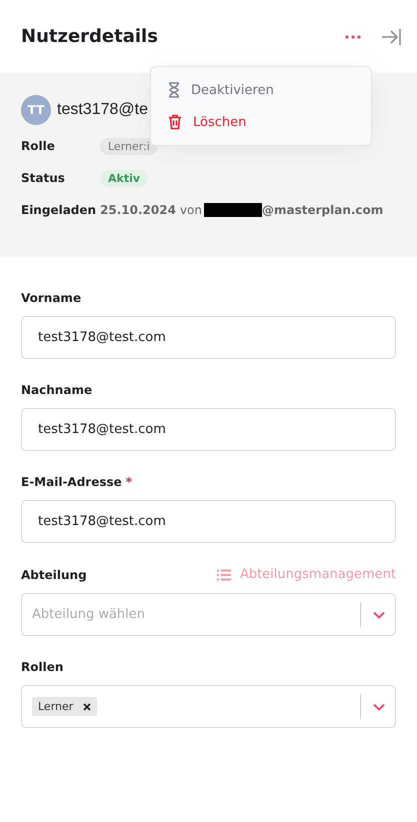 This screenshot has width=417, height=822. I want to click on remove-icon, so click(87, 706).